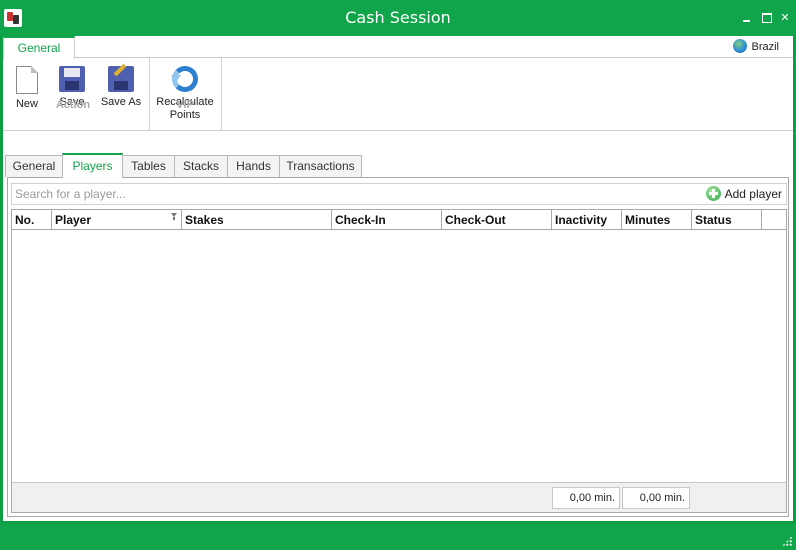 Image resolution: width=796 pixels, height=550 pixels. Describe the element at coordinates (398, 47) in the screenshot. I see `ribbon-tabstrip: General Brazil` at that location.